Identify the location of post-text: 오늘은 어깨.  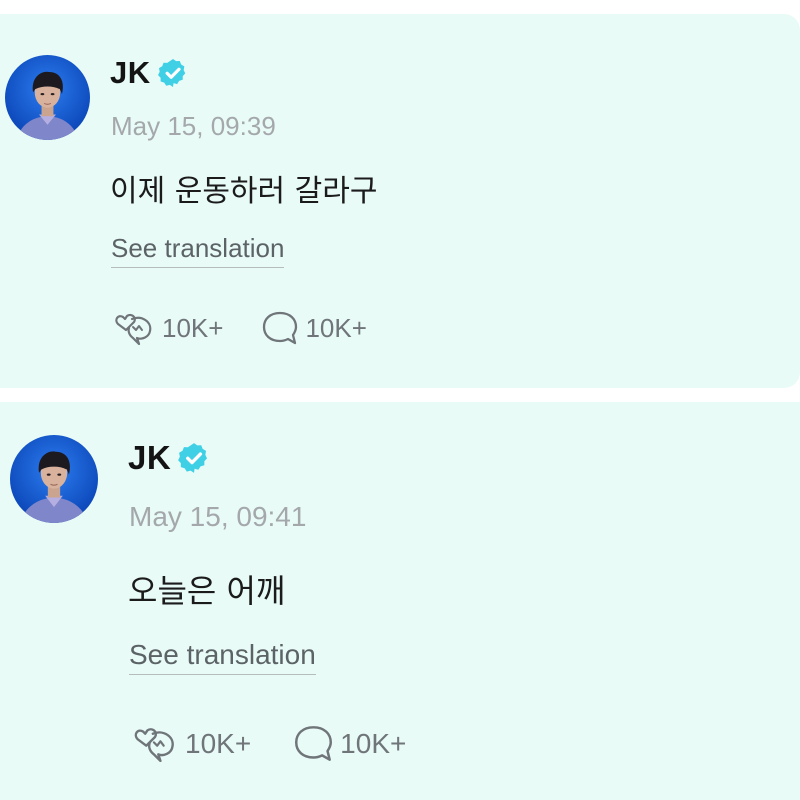
(207, 591).